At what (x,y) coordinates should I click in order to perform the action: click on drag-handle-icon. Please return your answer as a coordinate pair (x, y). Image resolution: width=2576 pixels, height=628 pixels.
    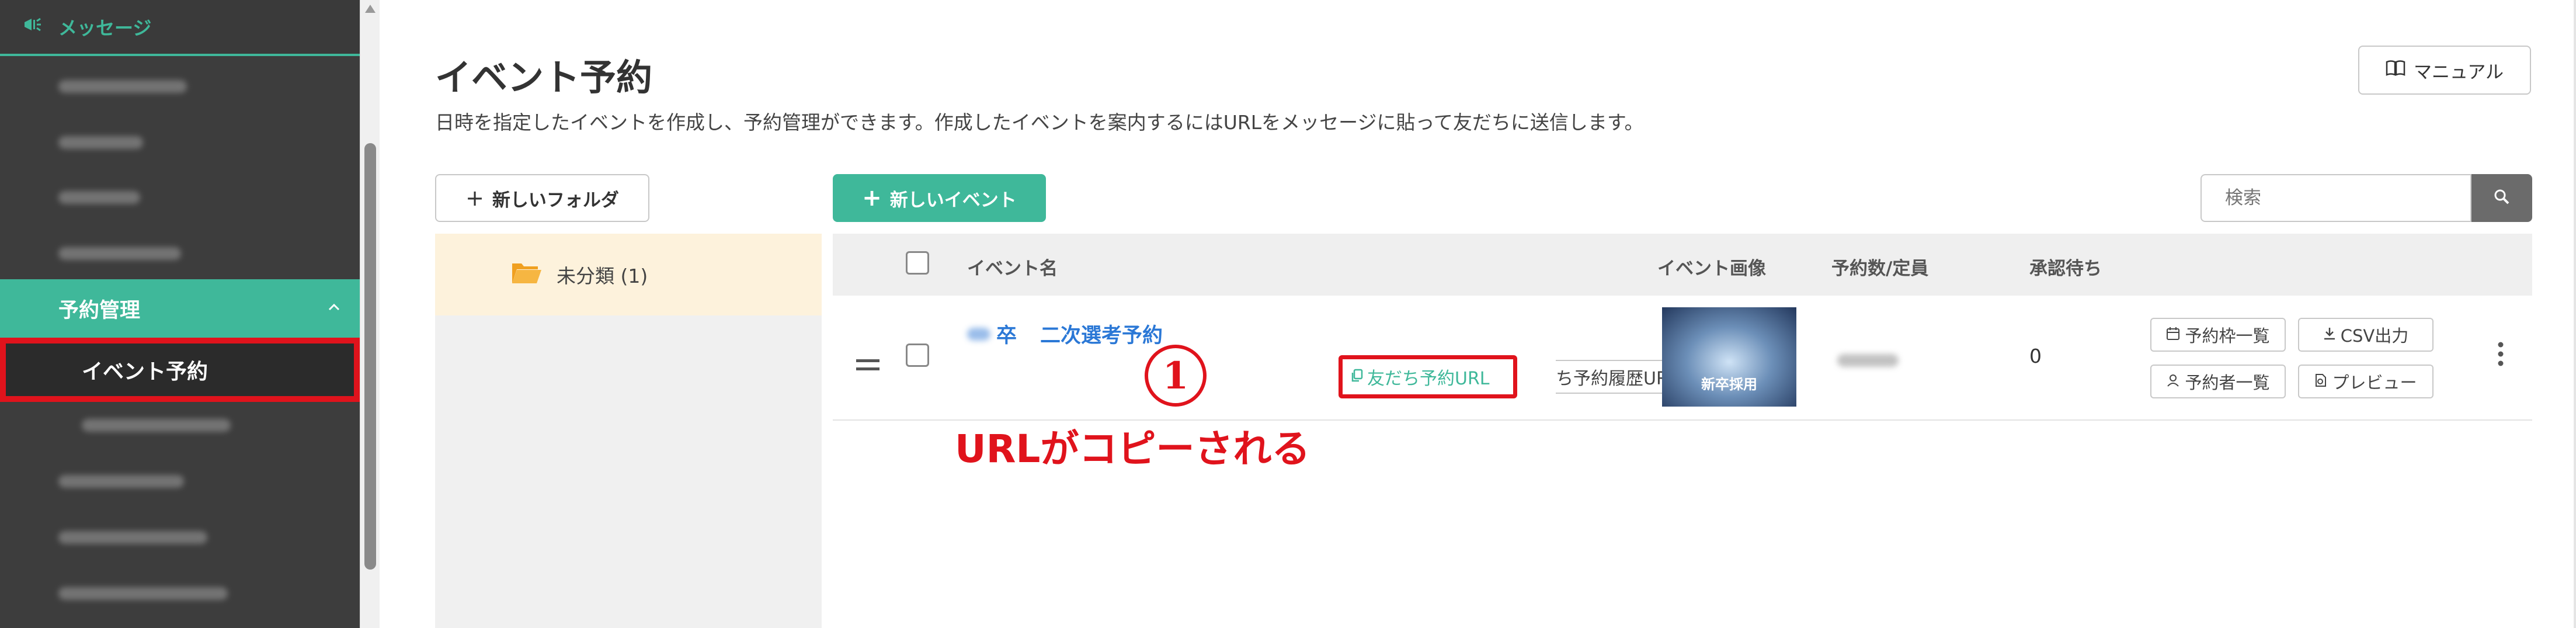
    Looking at the image, I should click on (867, 363).